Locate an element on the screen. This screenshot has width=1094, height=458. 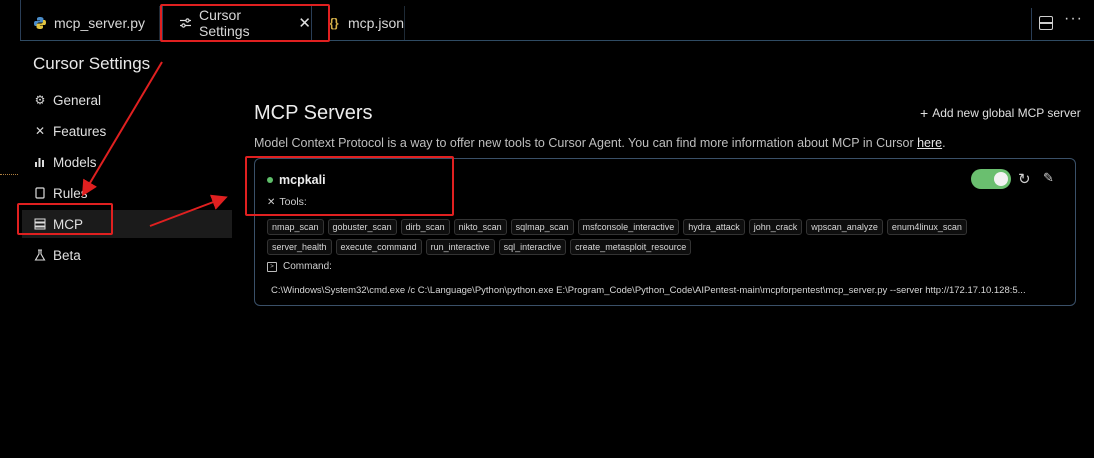
sidebar-item-label: Beta is located at coordinates (67, 255).